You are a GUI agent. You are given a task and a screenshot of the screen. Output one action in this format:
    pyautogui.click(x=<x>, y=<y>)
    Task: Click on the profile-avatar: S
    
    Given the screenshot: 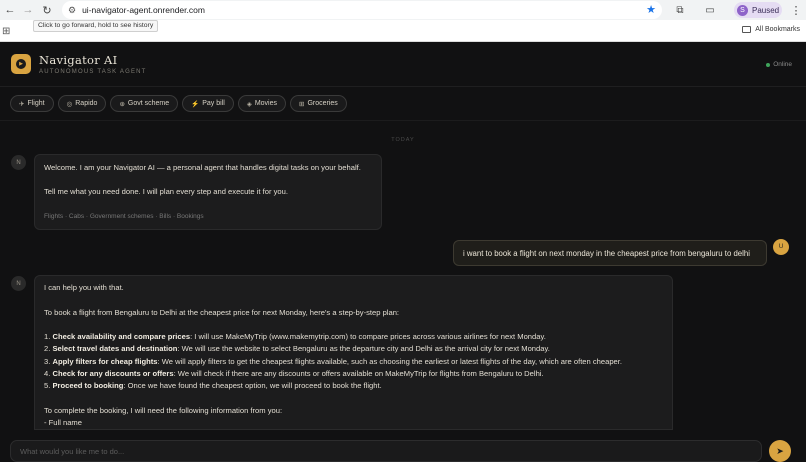 What is the action you would take?
    pyautogui.click(x=742, y=10)
    